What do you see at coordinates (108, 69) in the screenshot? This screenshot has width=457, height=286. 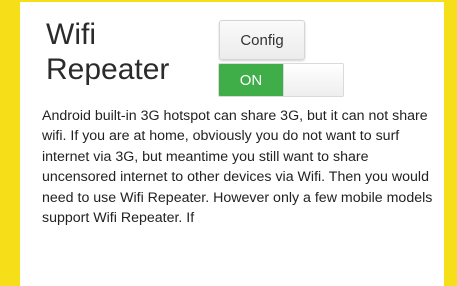 I see `page-title-line2: Repeater` at bounding box center [108, 69].